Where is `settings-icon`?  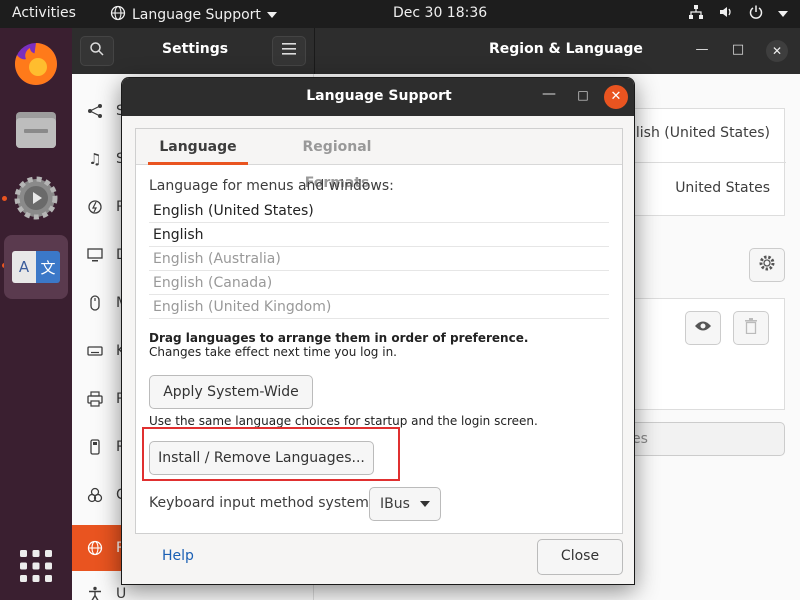 settings-icon is located at coordinates (36, 200).